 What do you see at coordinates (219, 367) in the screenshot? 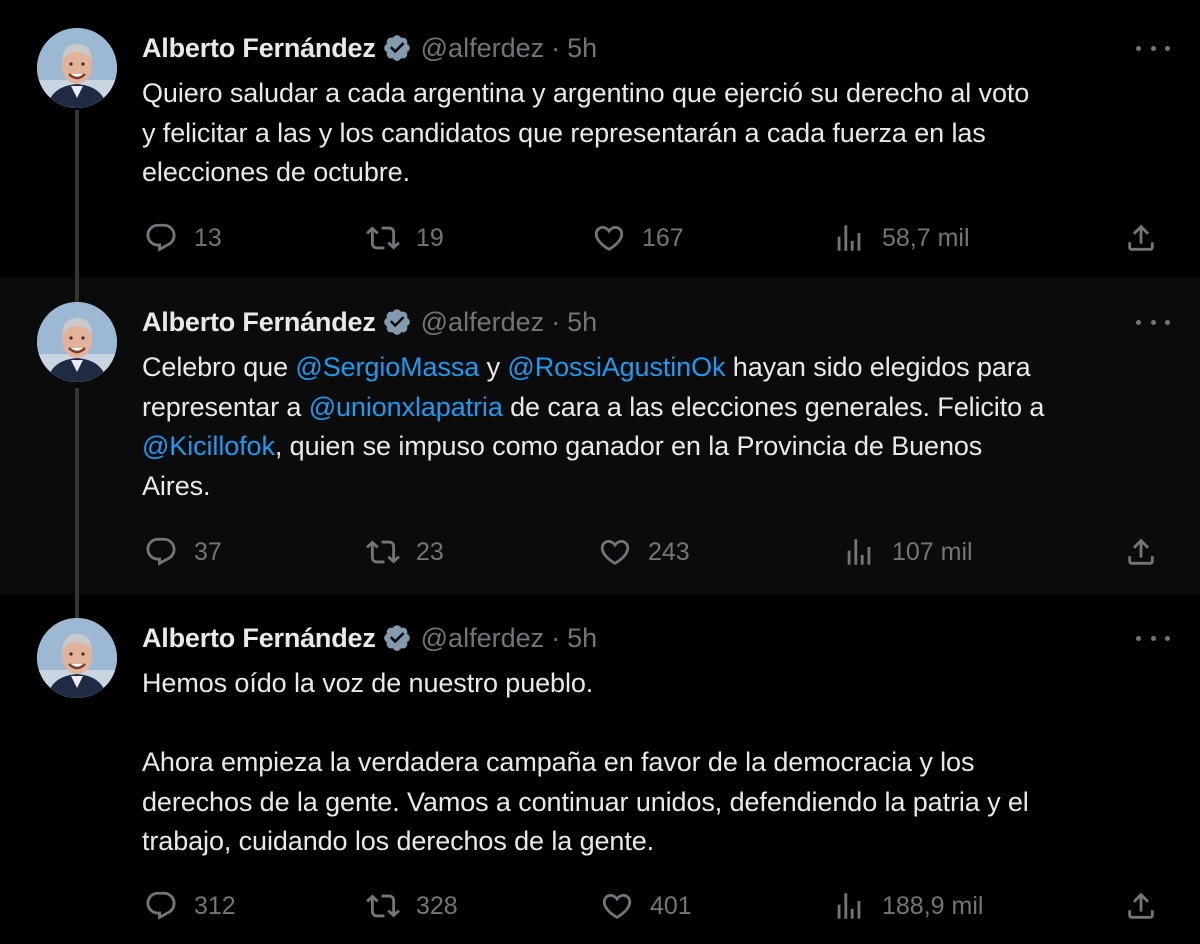
I see `text-segment: Celebro que` at bounding box center [219, 367].